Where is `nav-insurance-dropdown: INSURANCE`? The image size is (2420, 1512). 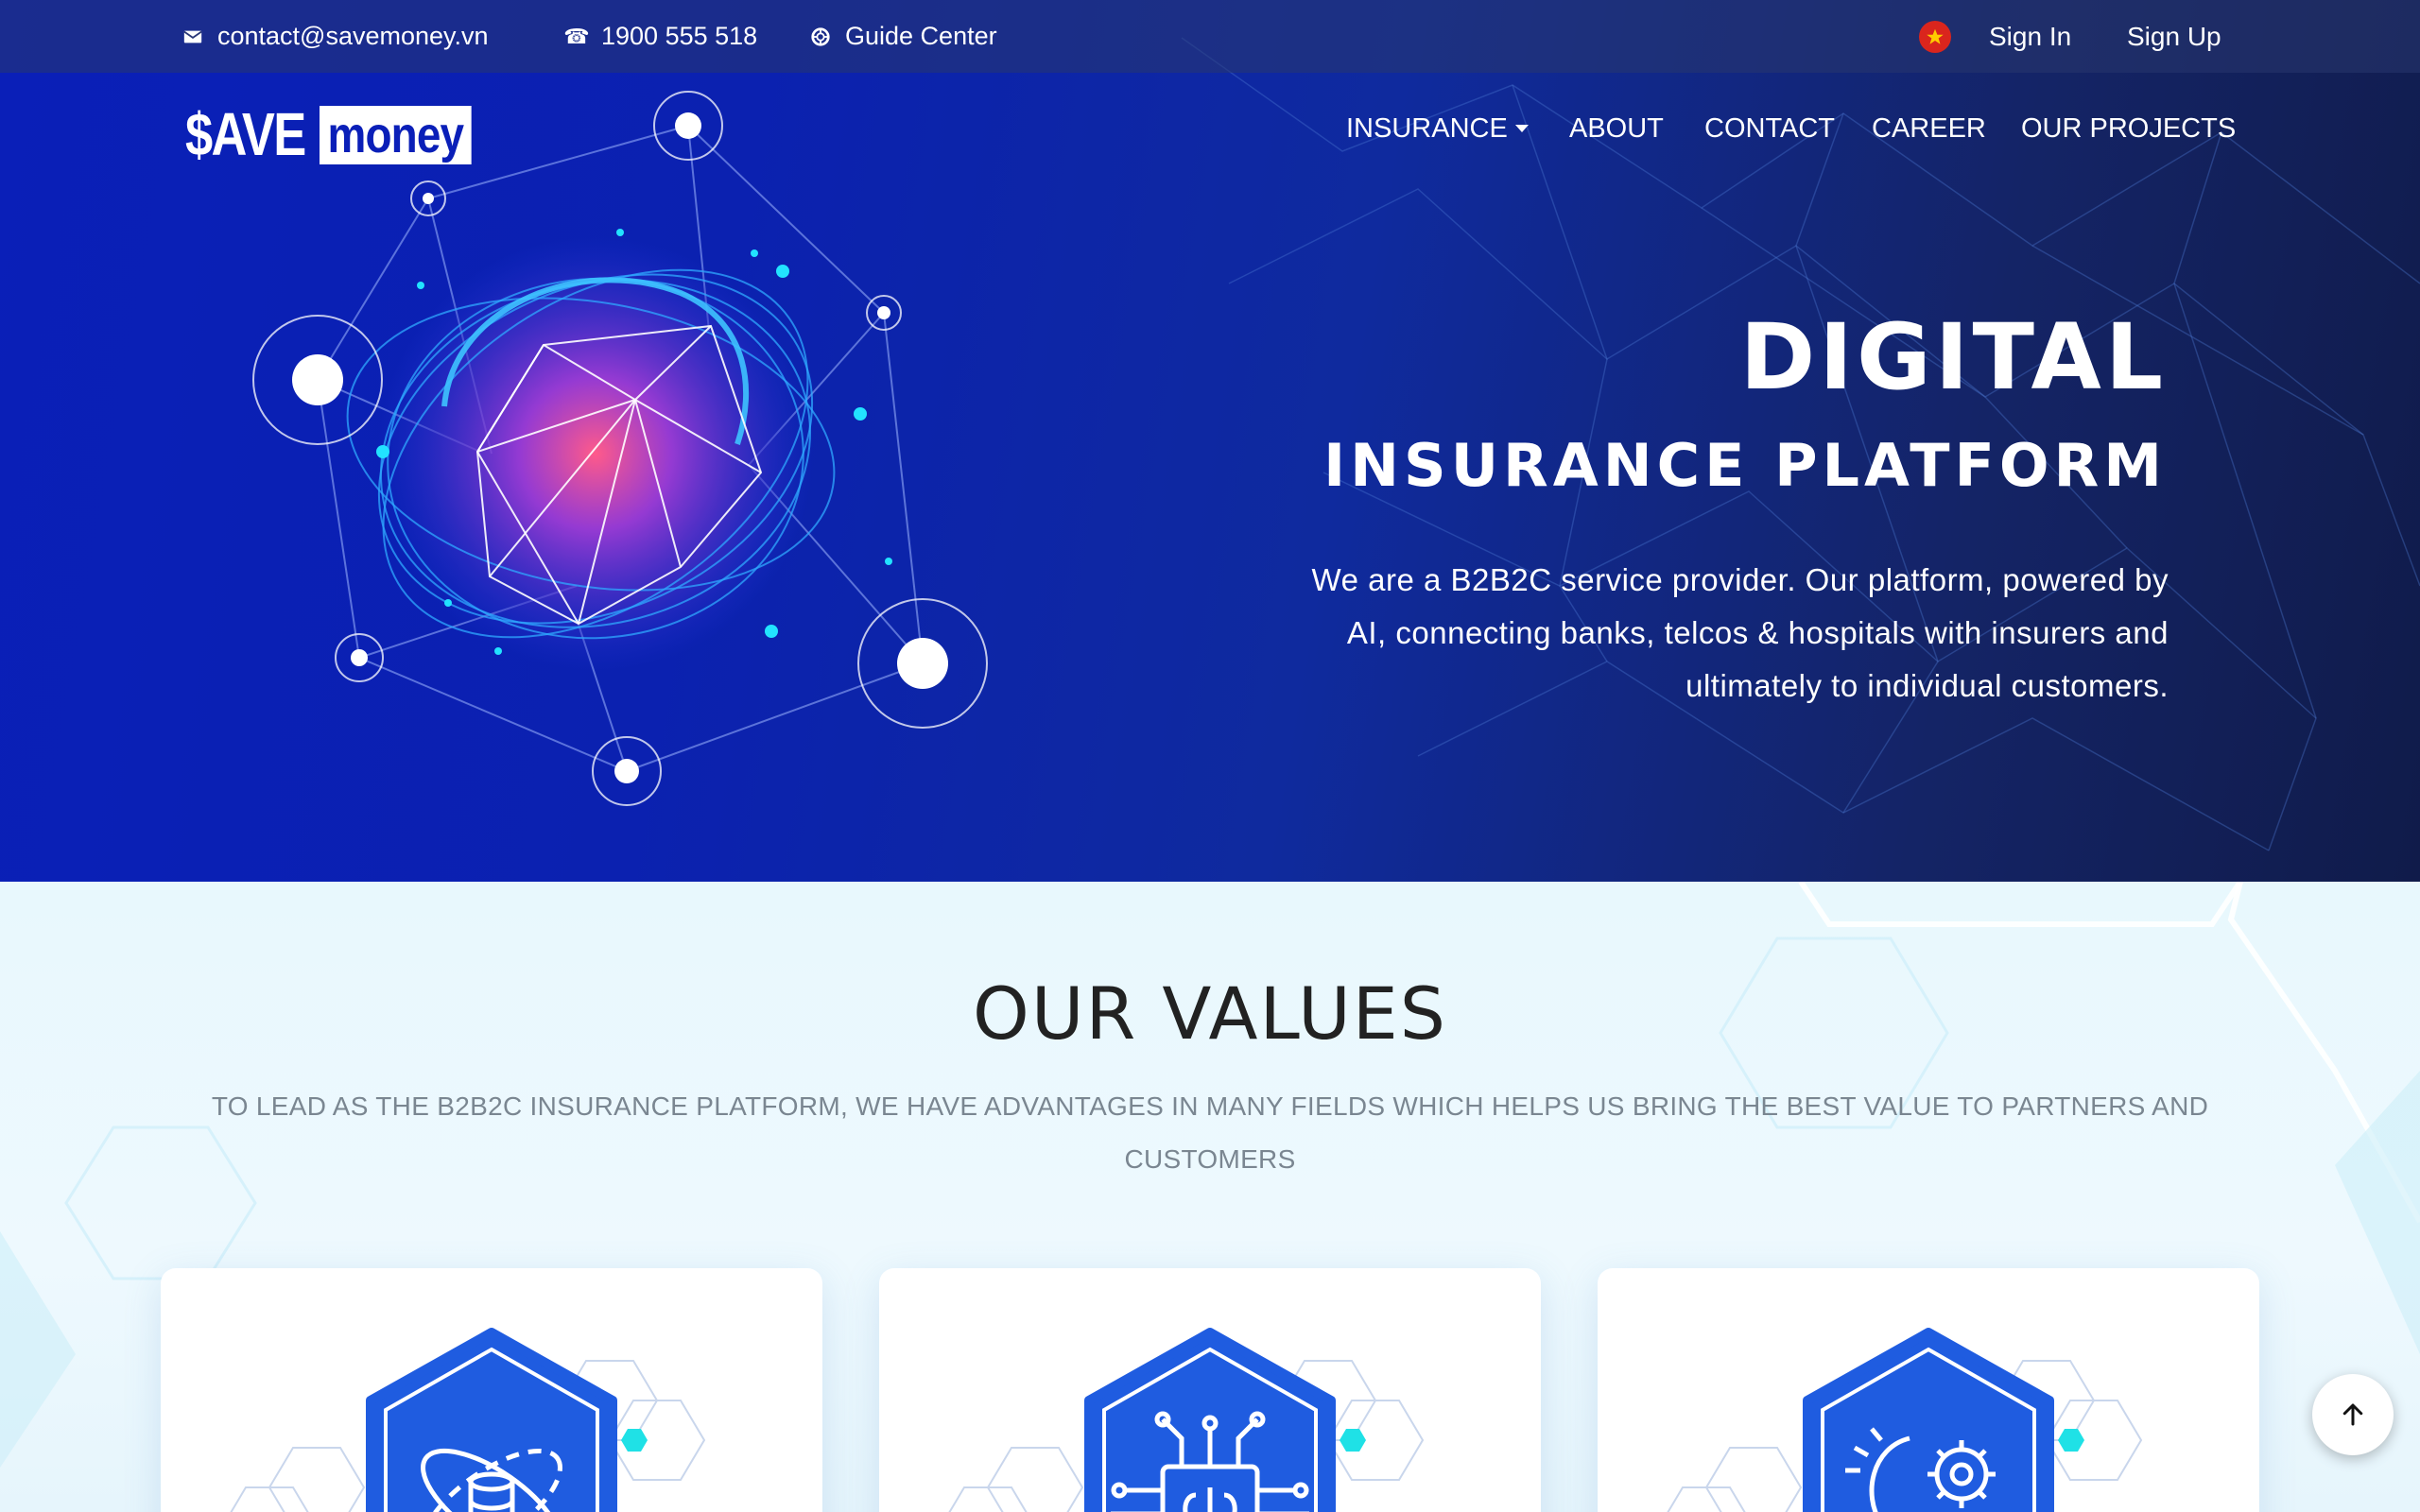
nav-insurance-dropdown: INSURANCE is located at coordinates (1438, 128).